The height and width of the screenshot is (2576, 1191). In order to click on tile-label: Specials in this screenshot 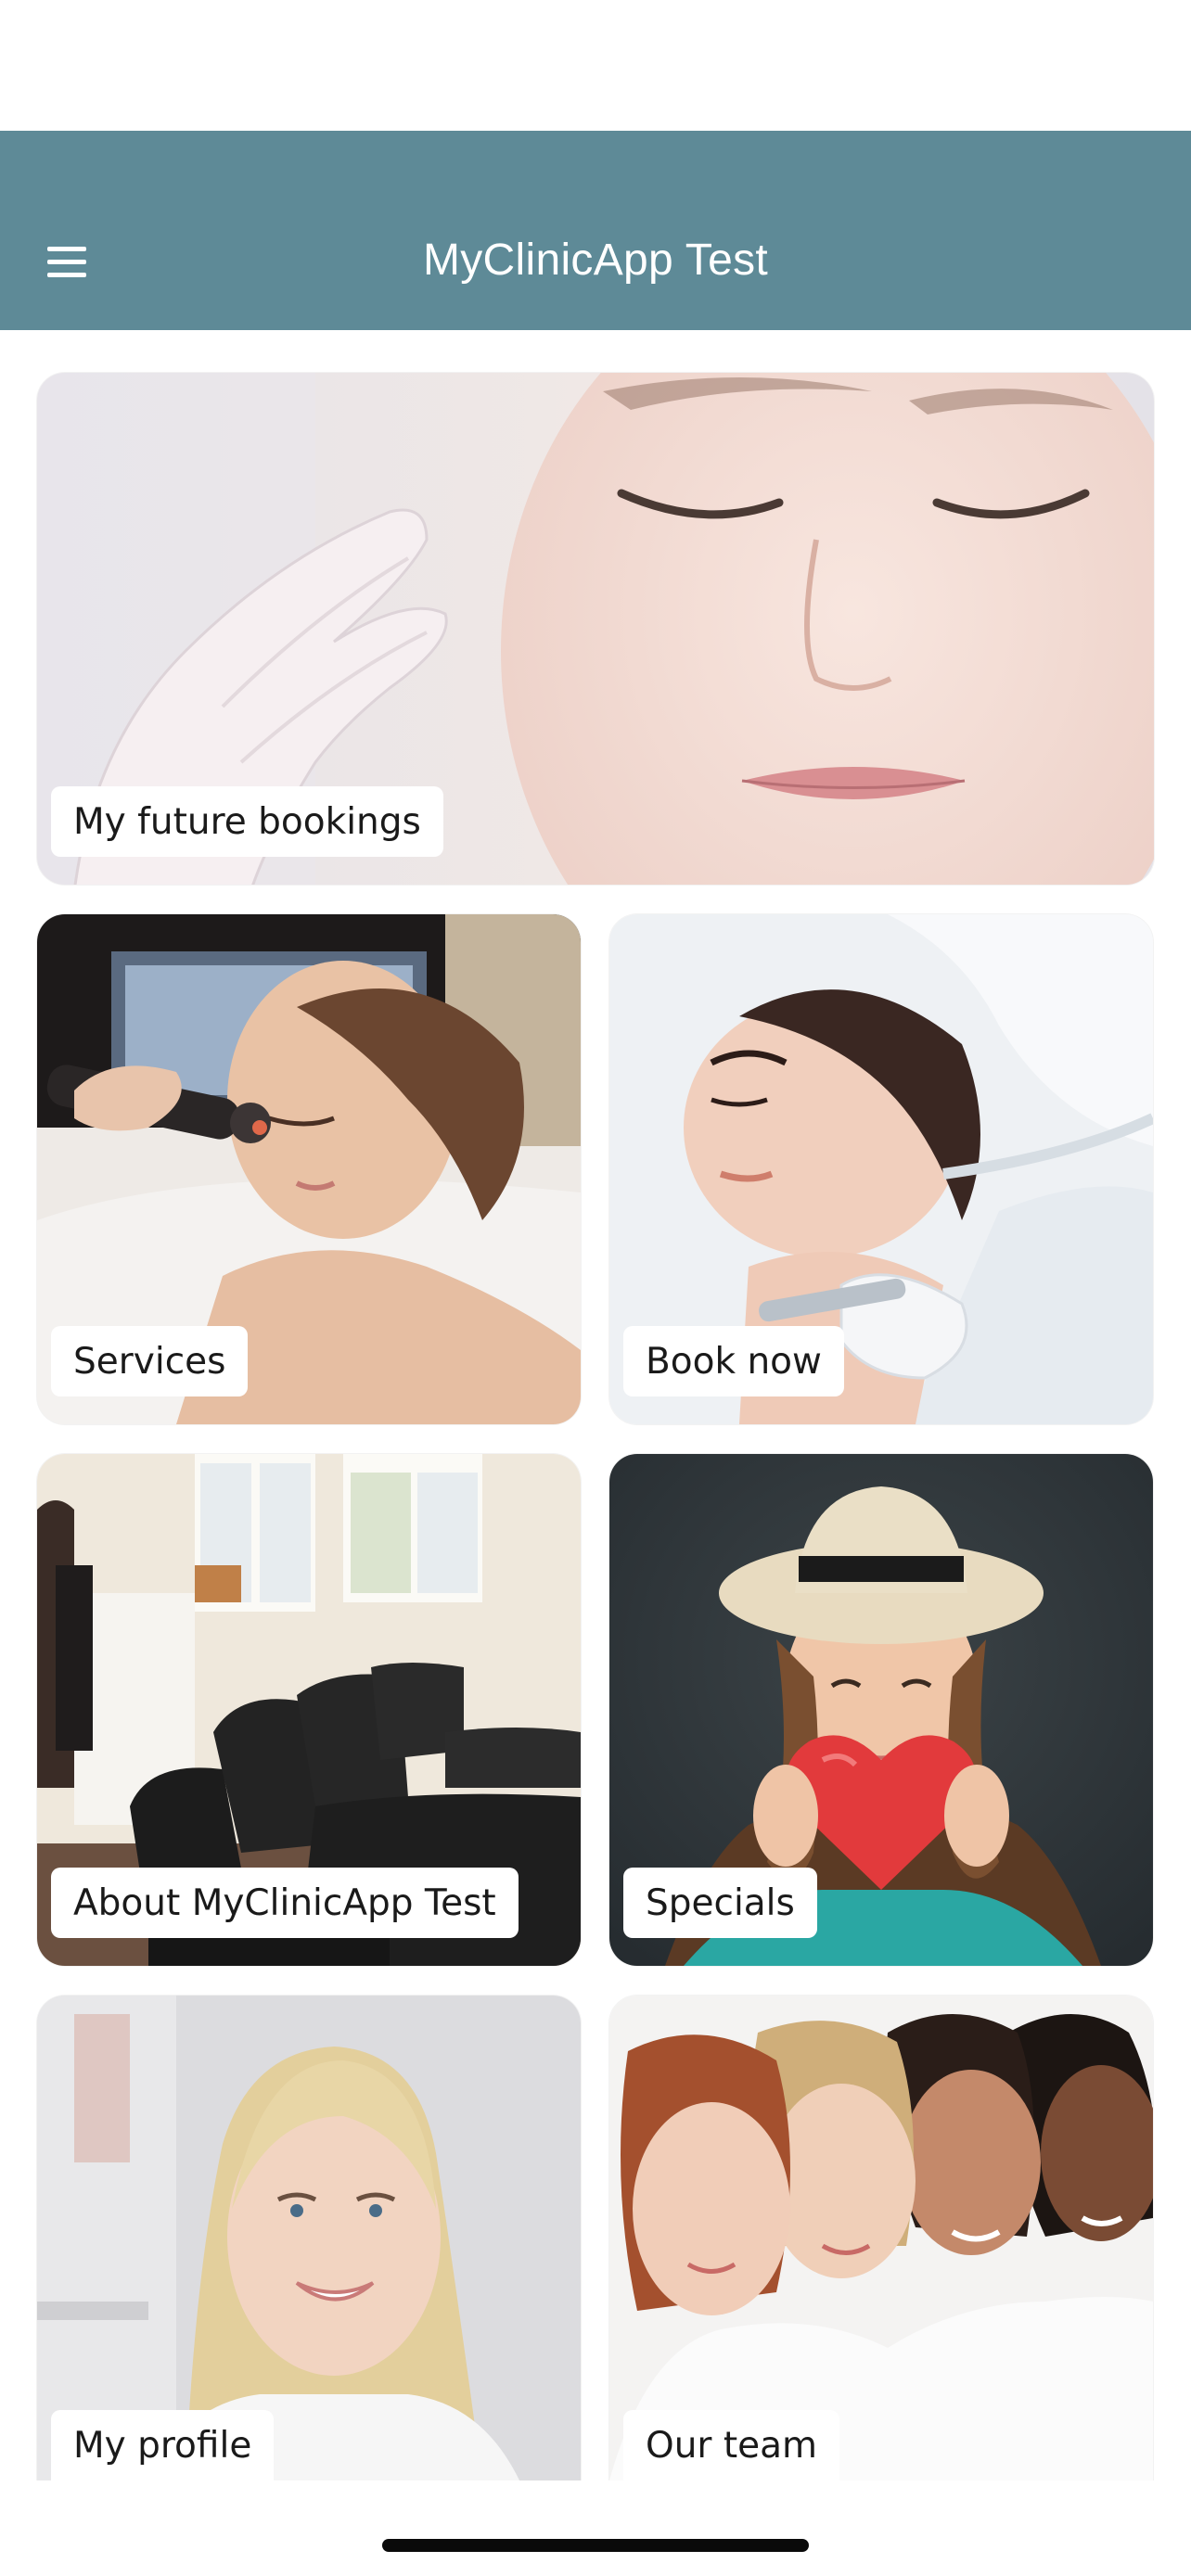, I will do `click(720, 1903)`.